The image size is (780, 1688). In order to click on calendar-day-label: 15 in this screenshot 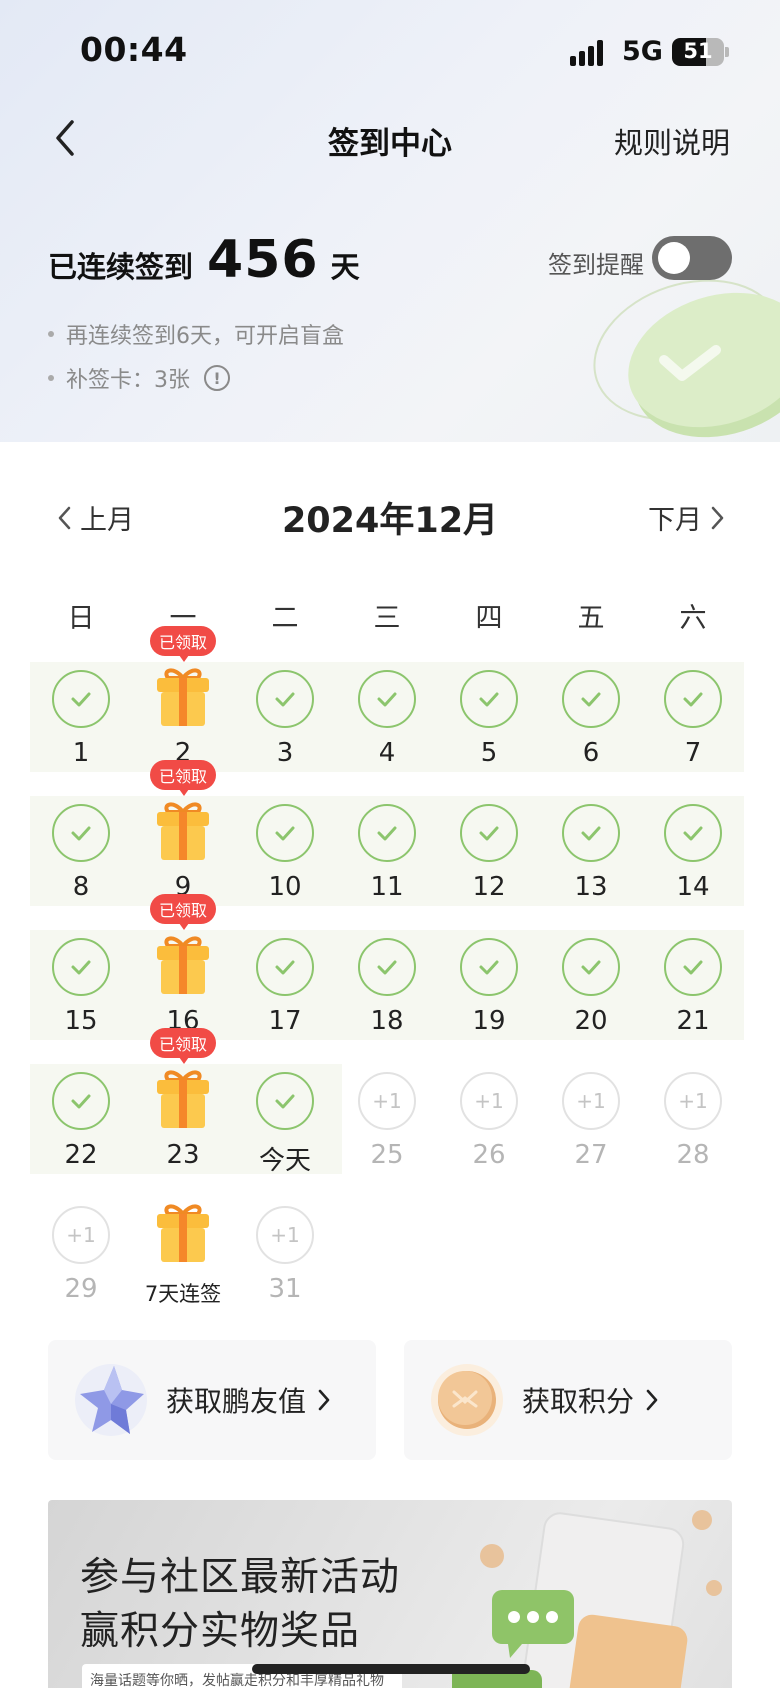, I will do `click(81, 1021)`.